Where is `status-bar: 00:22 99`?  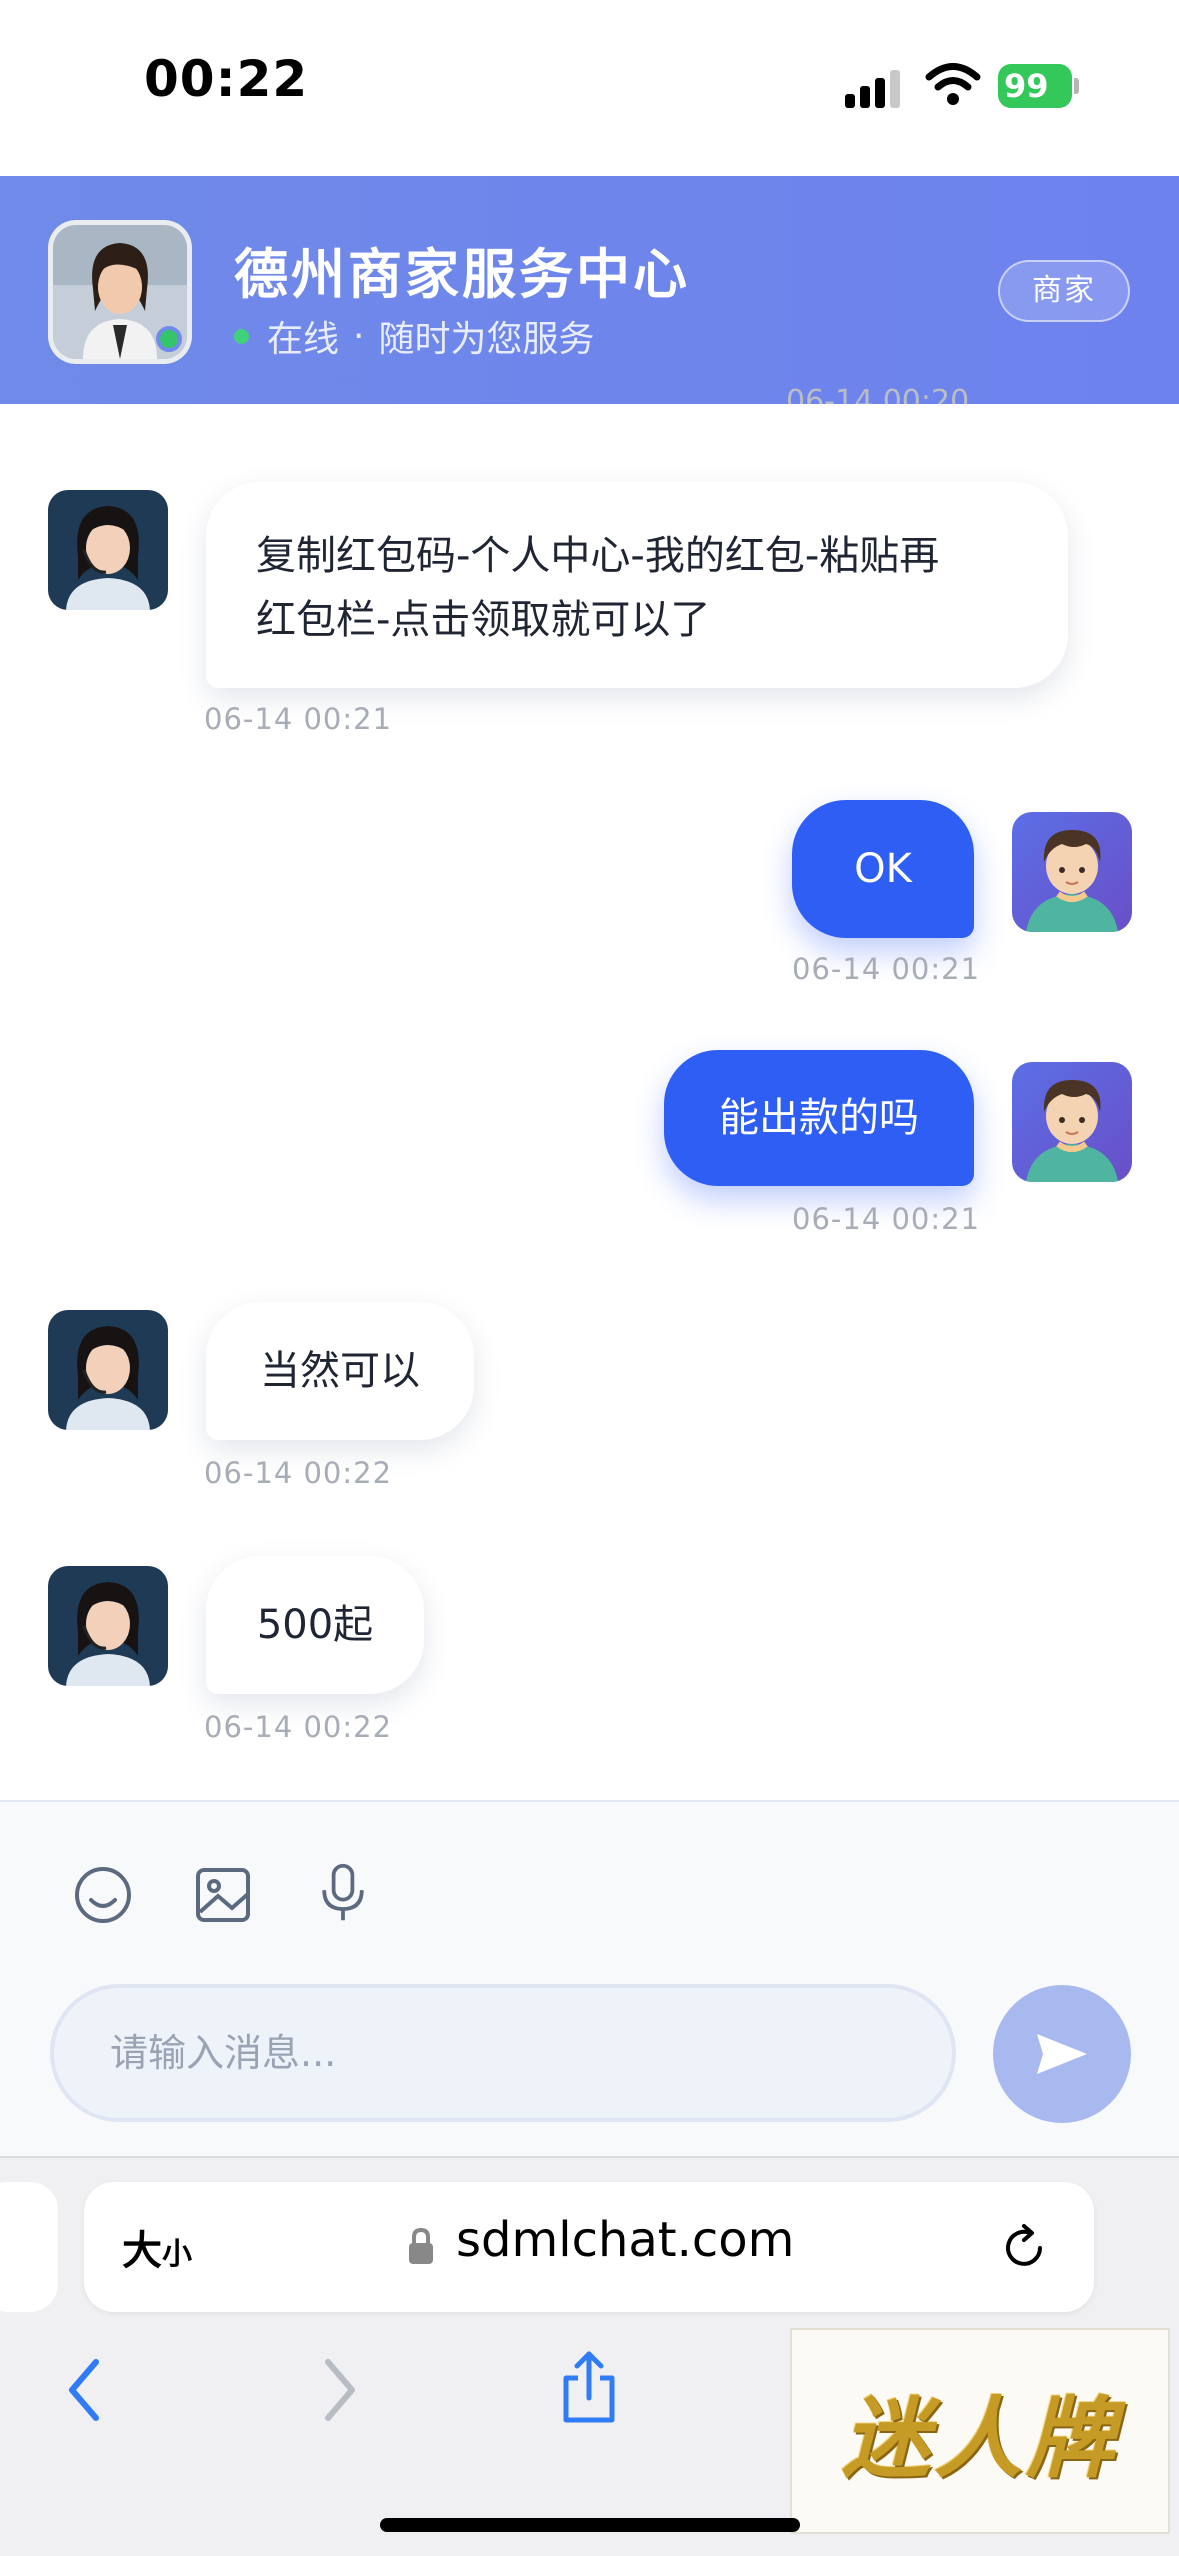 status-bar: 00:22 99 is located at coordinates (589, 88).